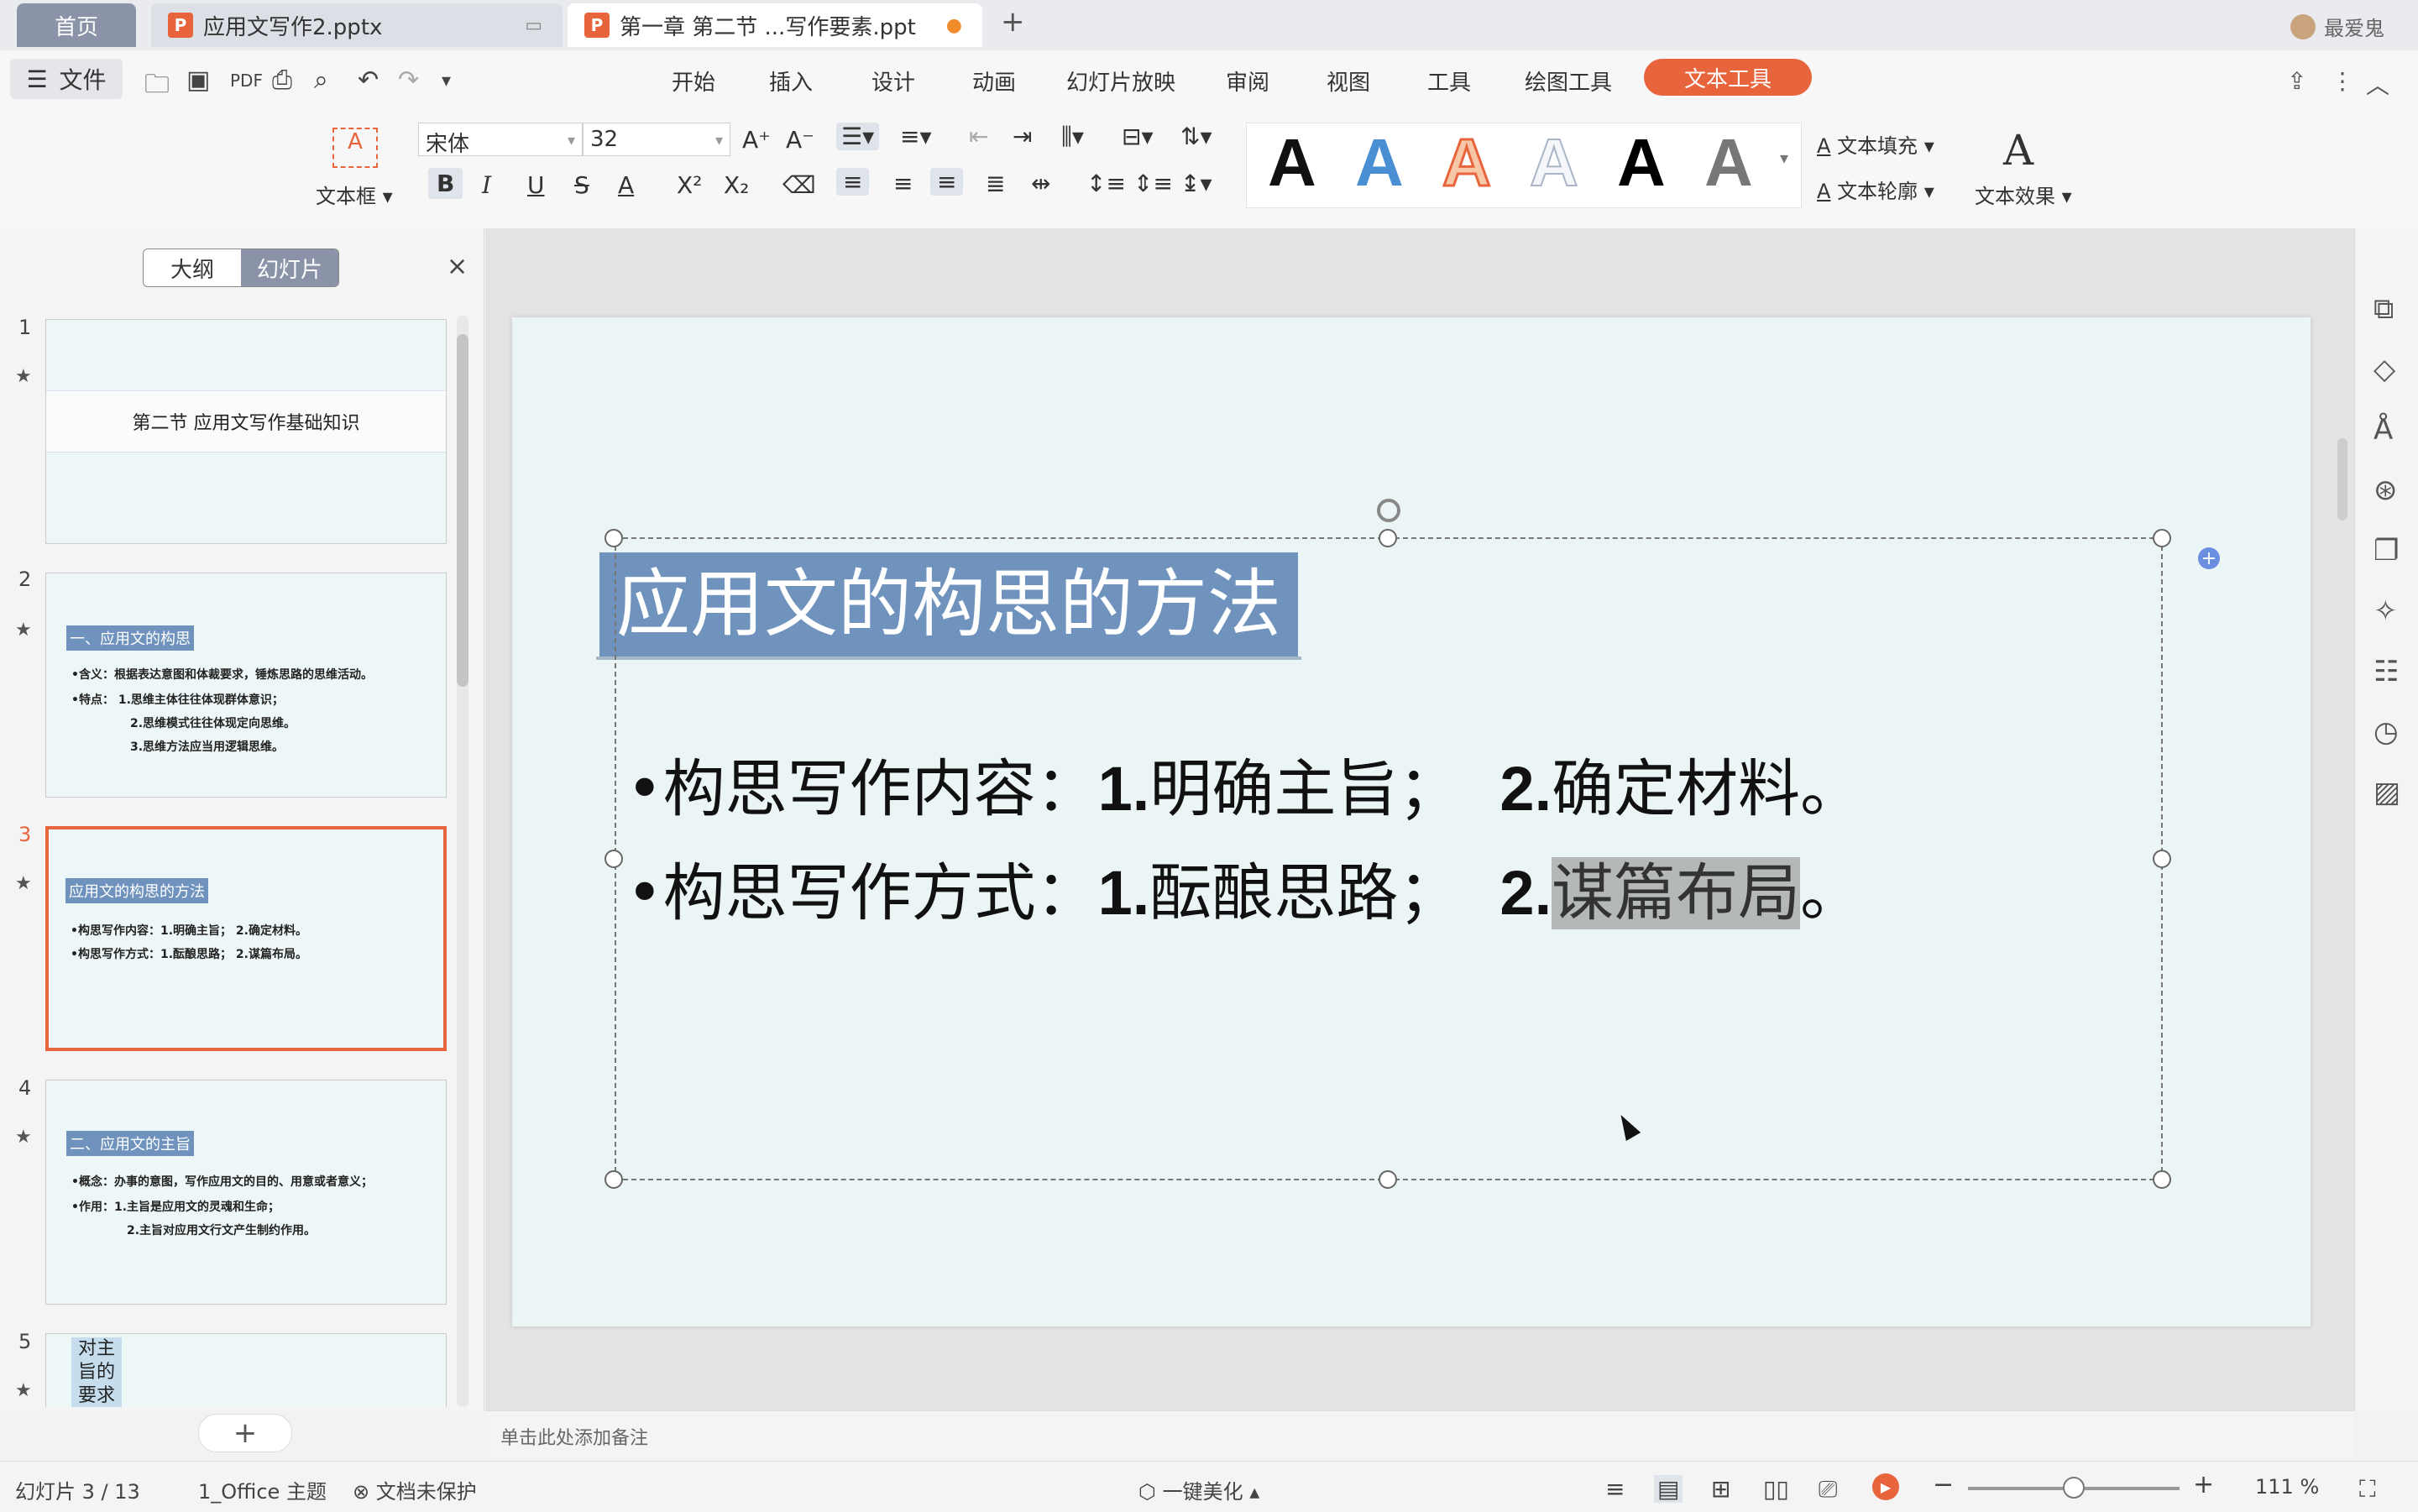 The height and width of the screenshot is (1512, 2418). What do you see at coordinates (2074, 1488) in the screenshot?
I see `zoom-slider-knob` at bounding box center [2074, 1488].